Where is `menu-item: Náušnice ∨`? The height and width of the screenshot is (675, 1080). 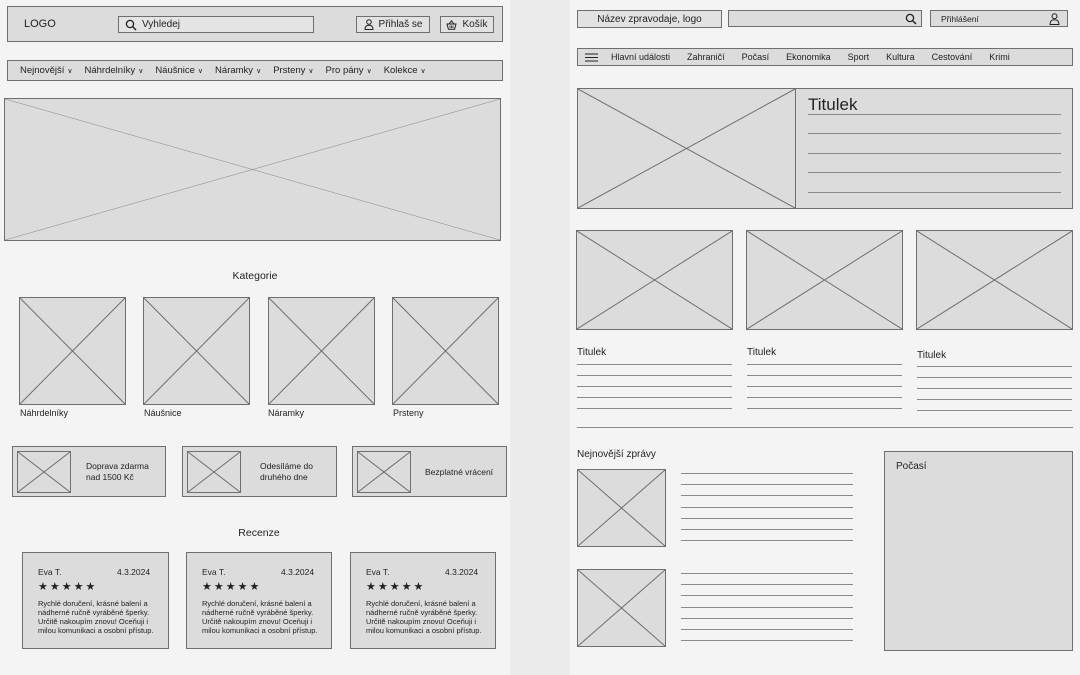 menu-item: Náušnice ∨ is located at coordinates (179, 70).